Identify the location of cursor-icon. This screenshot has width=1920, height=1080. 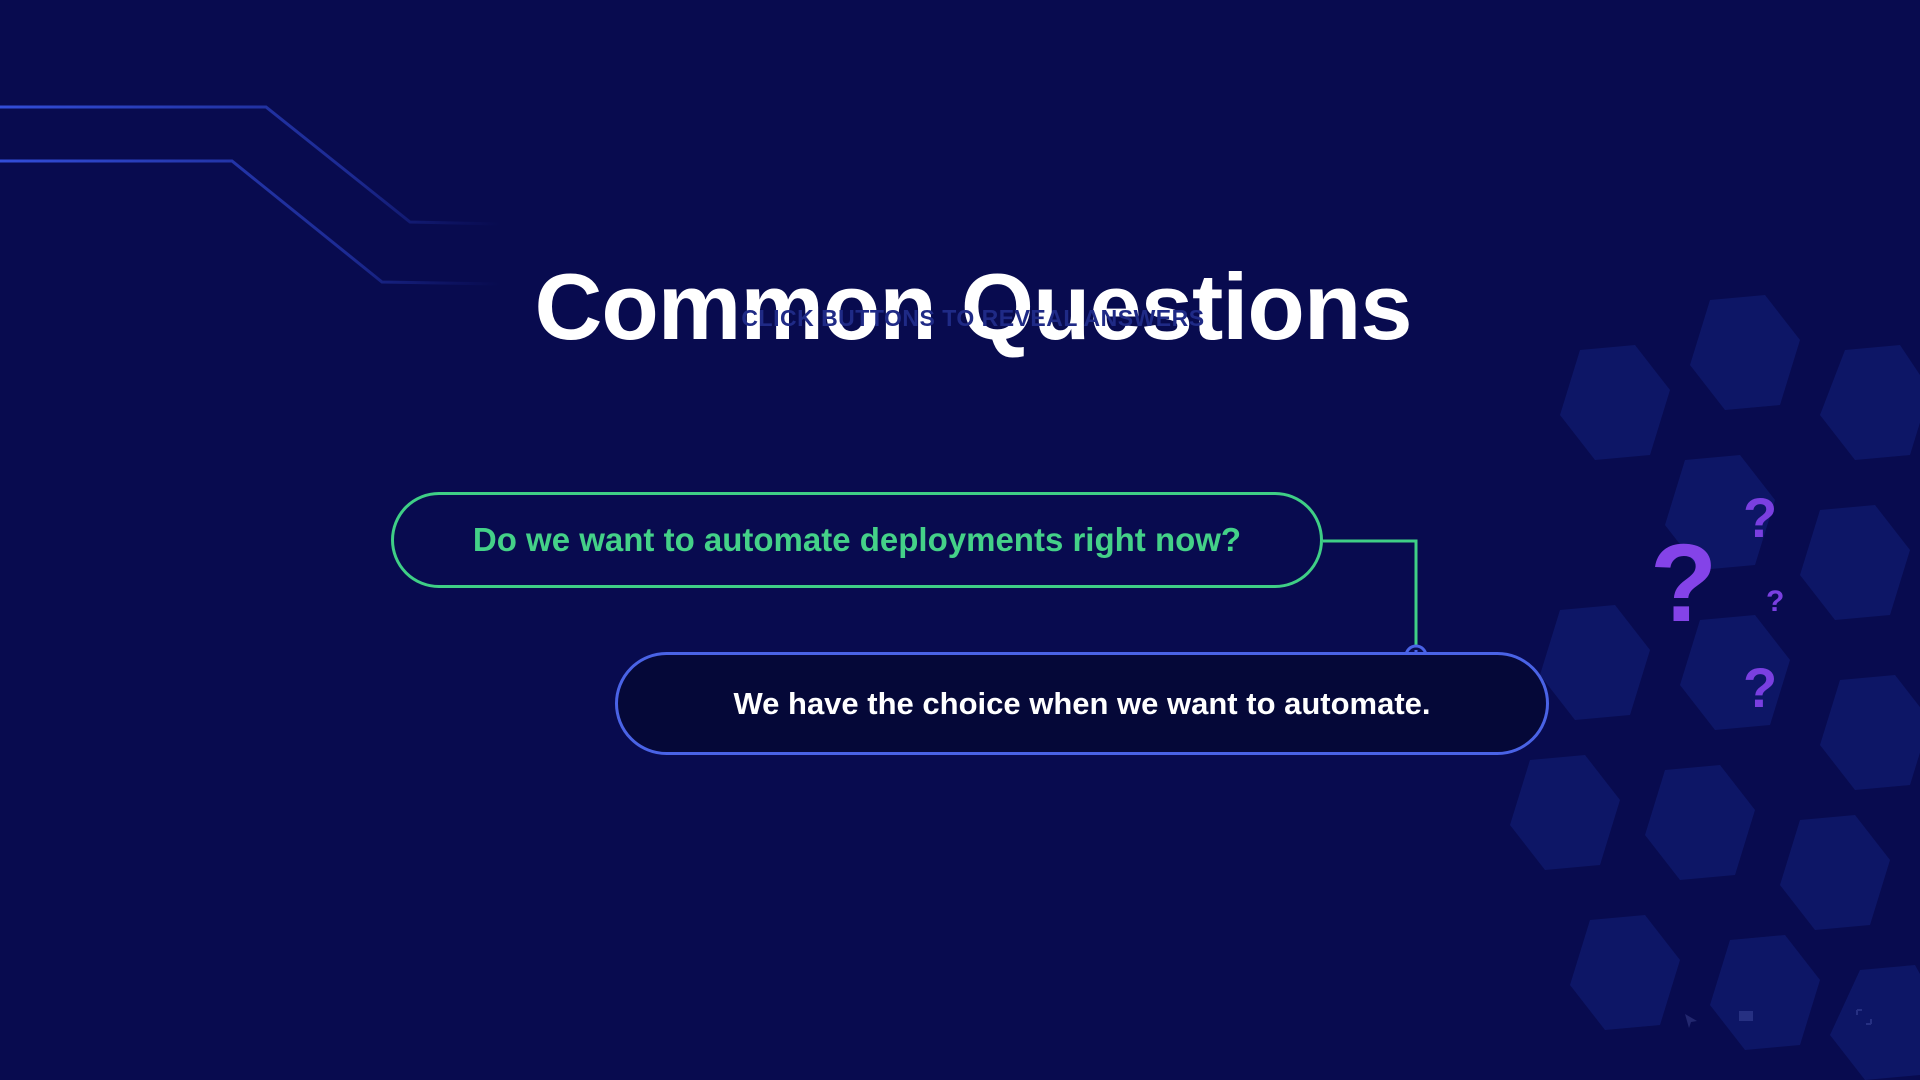
(1691, 1021).